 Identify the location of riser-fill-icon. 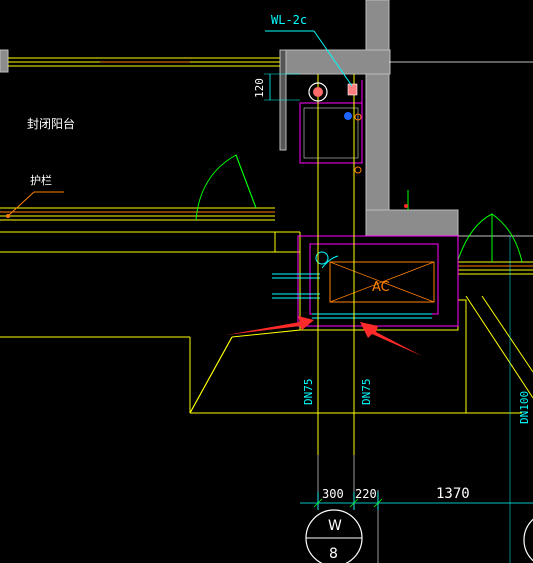
(318, 92).